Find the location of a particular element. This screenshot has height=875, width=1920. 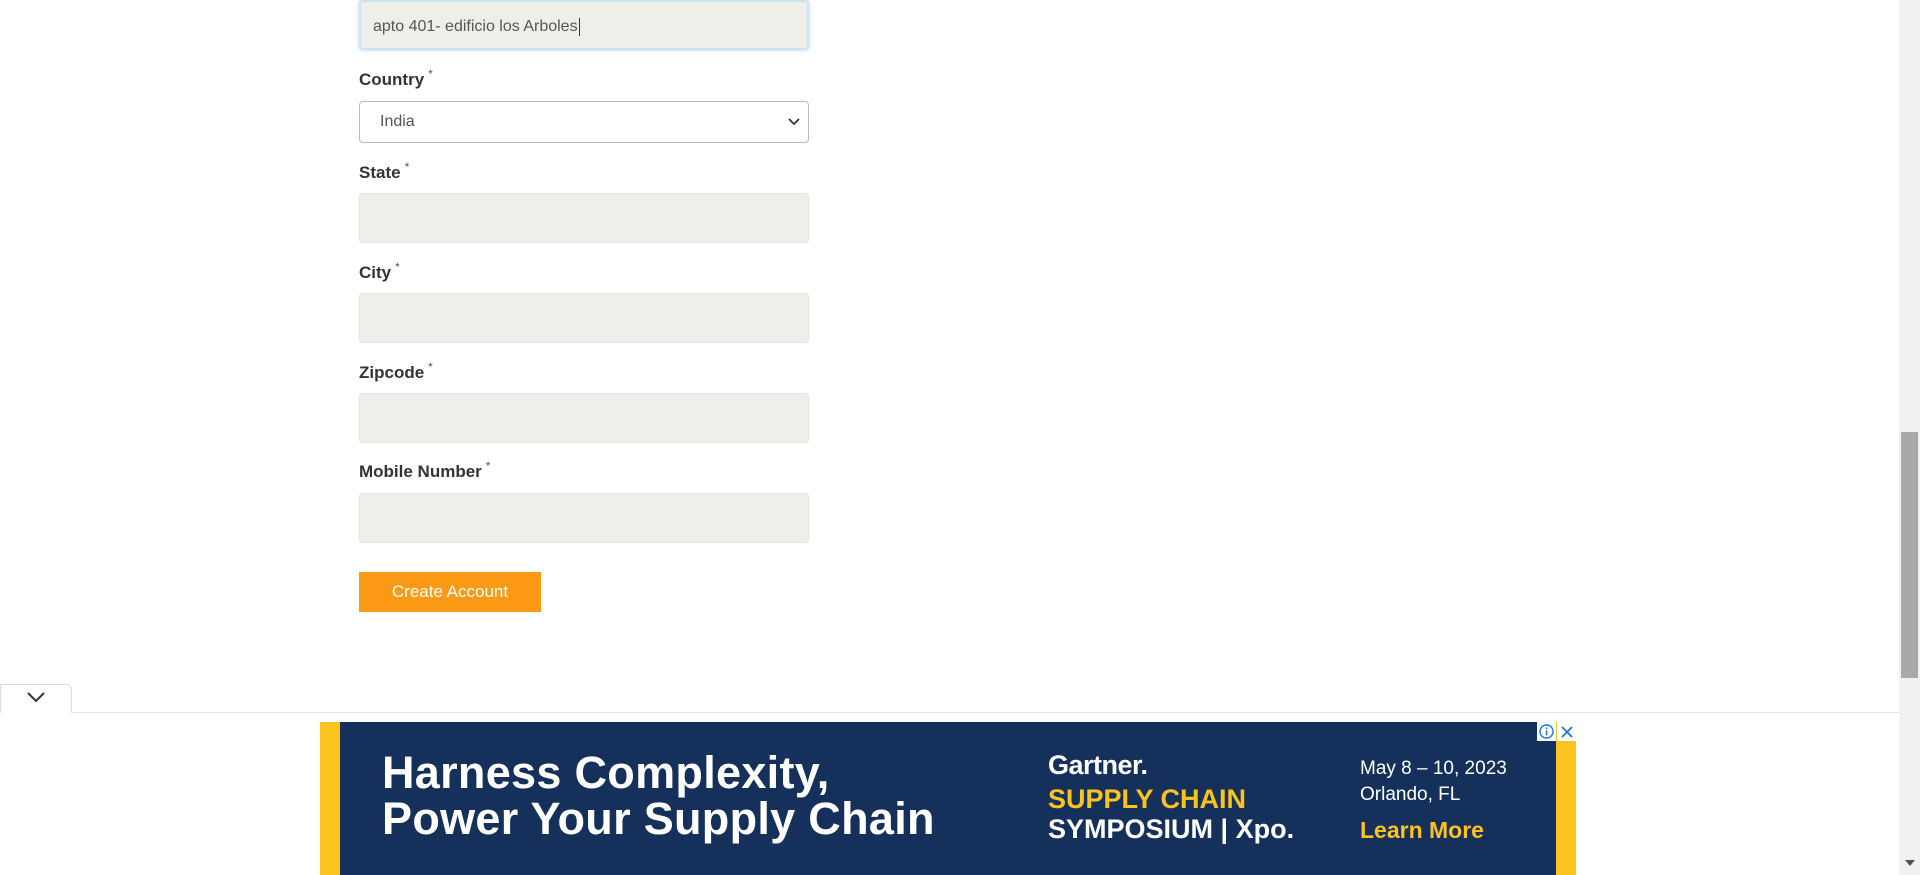

mobile-label: Mobile Number * is located at coordinates (425, 470).